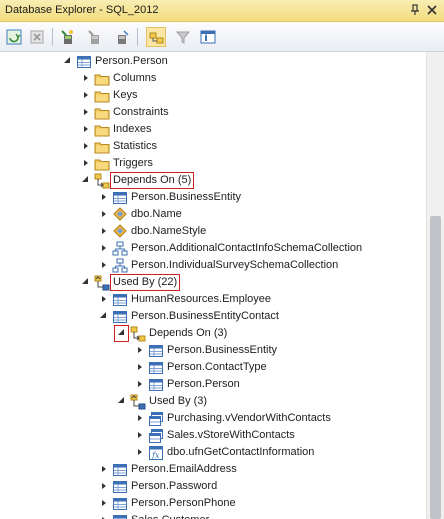 The image size is (444, 519). What do you see at coordinates (205, 316) in the screenshot?
I see `tree-row-label: Person.BusinessEntityContact` at bounding box center [205, 316].